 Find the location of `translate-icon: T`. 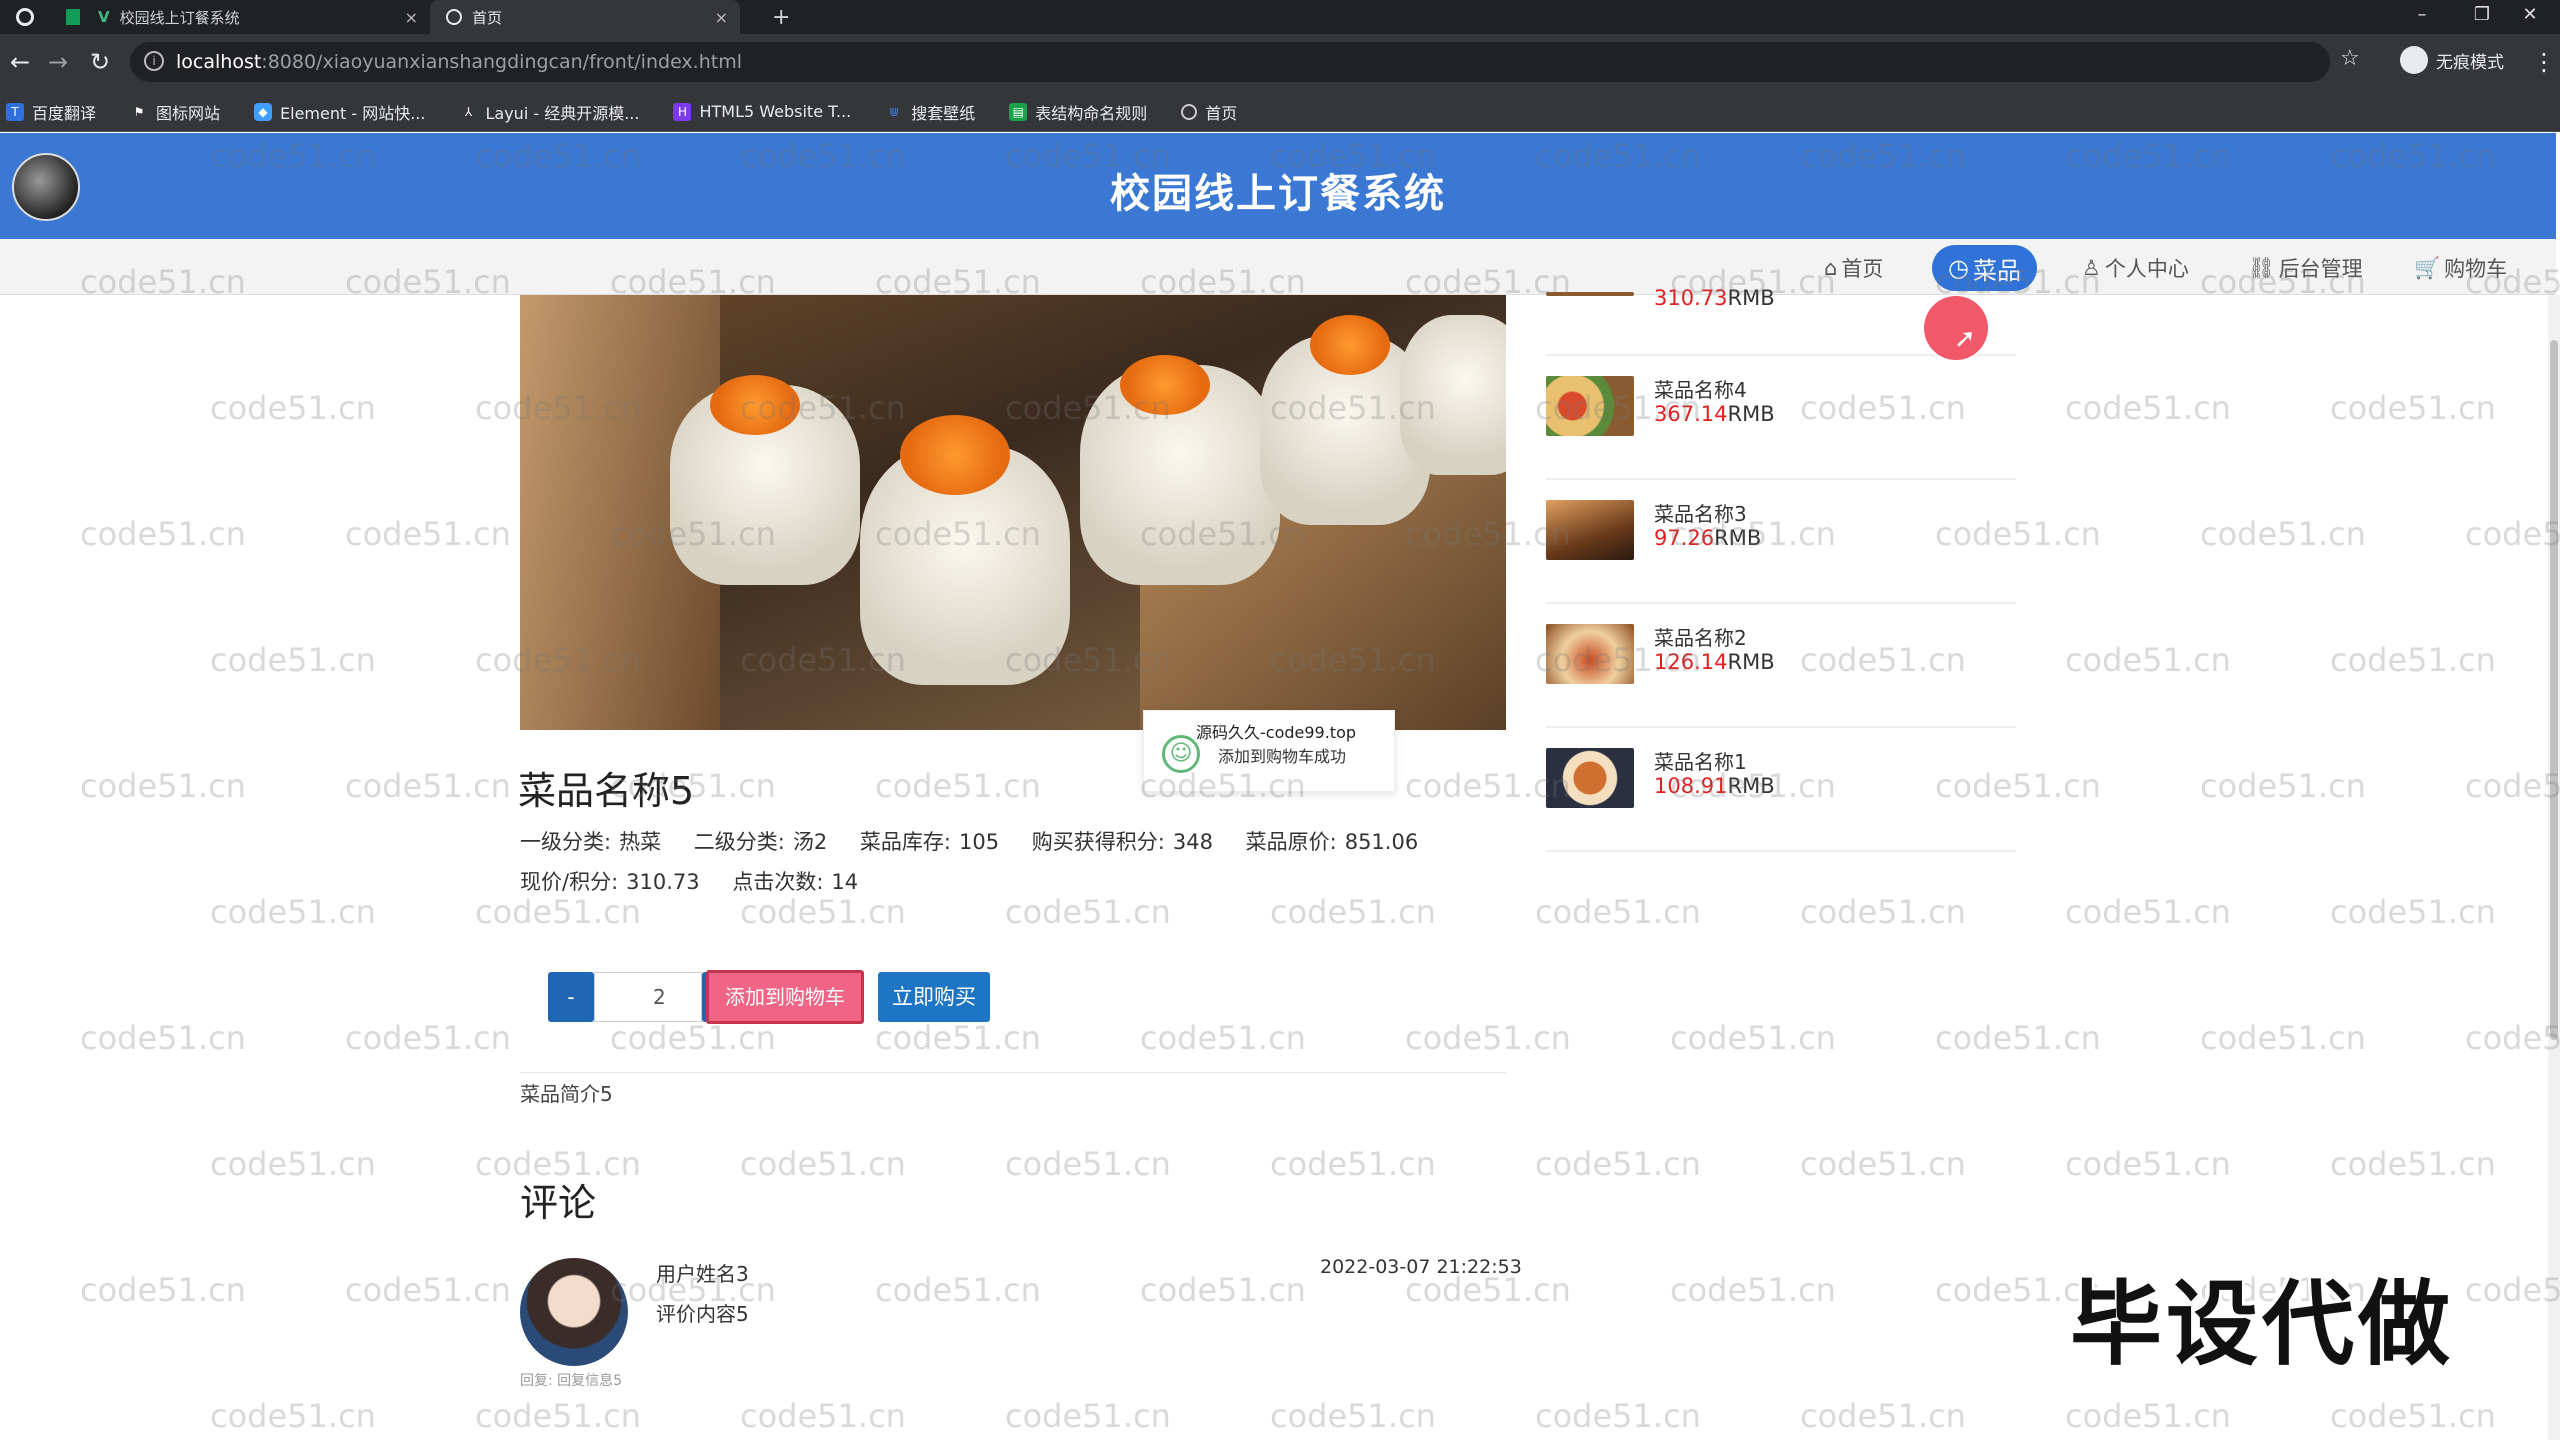

translate-icon: T is located at coordinates (15, 111).